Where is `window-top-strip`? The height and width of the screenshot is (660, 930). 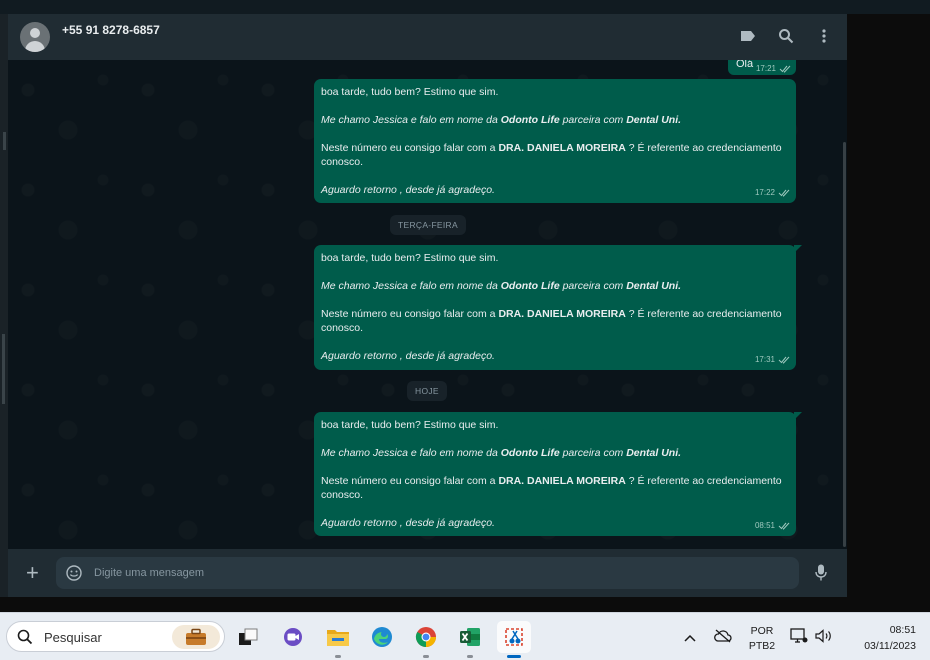 window-top-strip is located at coordinates (465, 7).